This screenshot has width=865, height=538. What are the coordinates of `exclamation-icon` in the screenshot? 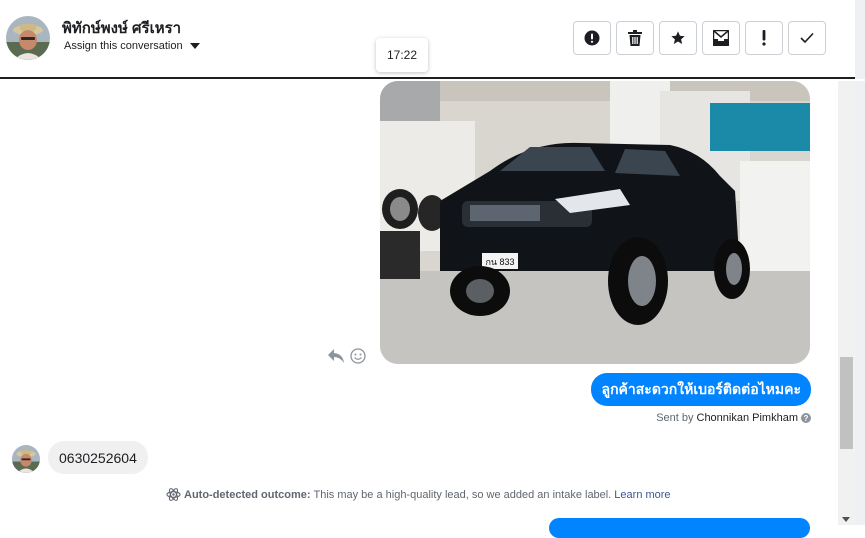 It's located at (764, 38).